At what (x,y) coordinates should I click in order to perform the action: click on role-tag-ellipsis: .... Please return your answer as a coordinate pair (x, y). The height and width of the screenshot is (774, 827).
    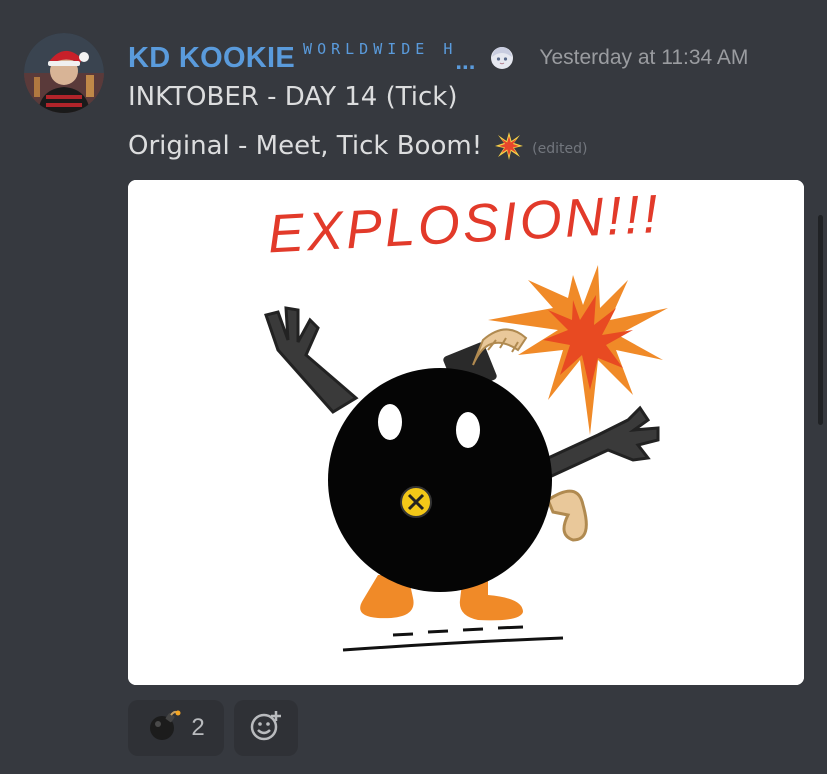
    Looking at the image, I should click on (465, 61).